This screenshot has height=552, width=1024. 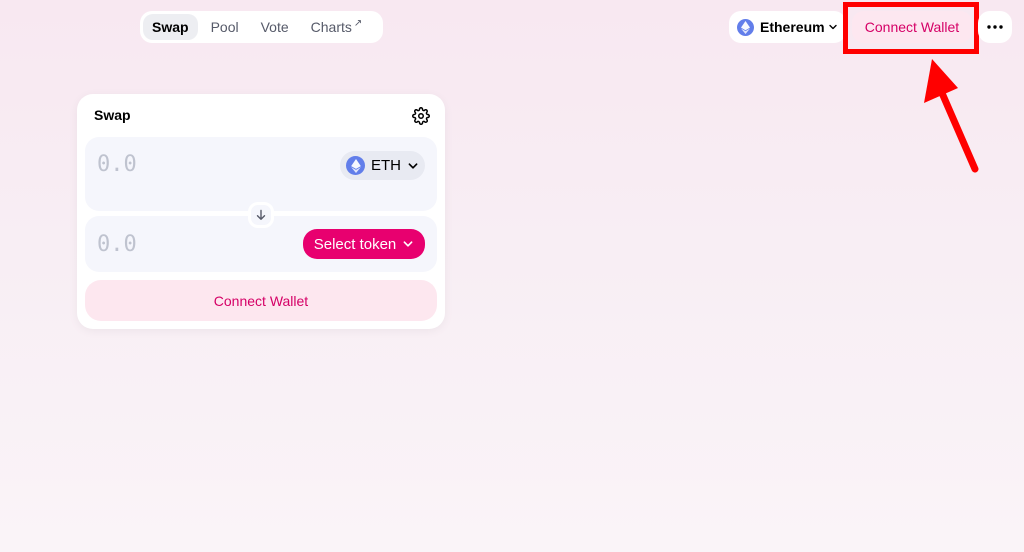 I want to click on network-selector-button: Ethereum, so click(x=787, y=27).